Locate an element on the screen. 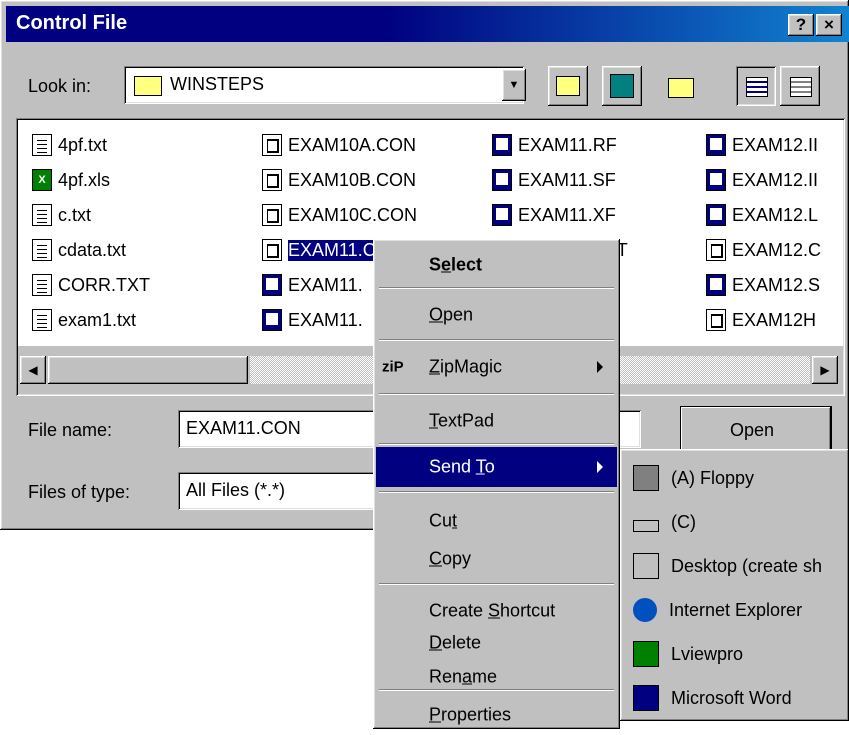  menu-item-copy: Copy is located at coordinates (496, 559).